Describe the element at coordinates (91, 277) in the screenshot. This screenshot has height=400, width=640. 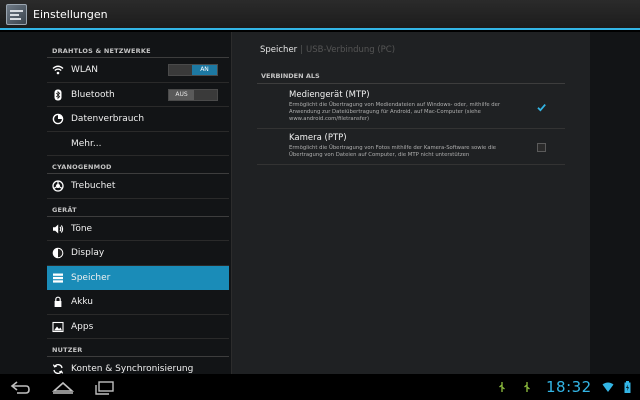
I see `sidebar-item-label: Speicher` at that location.